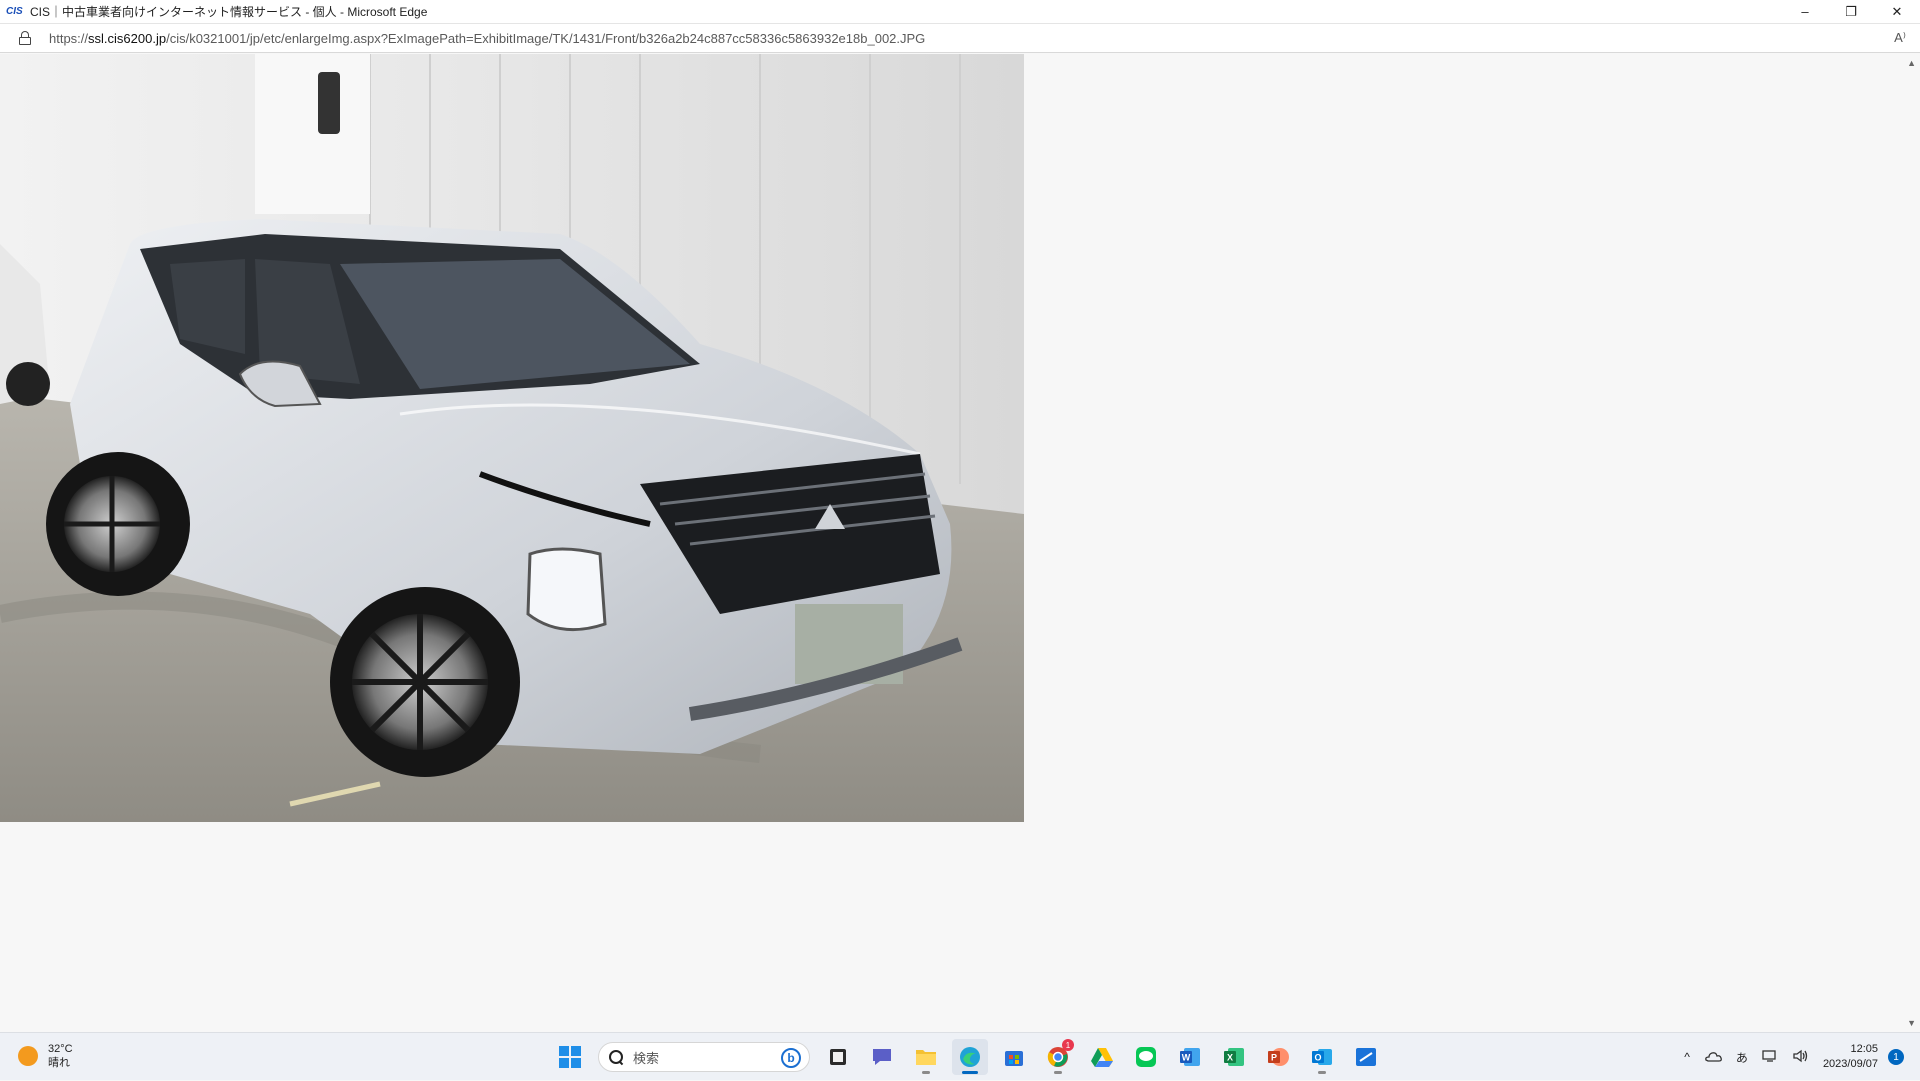  I want to click on system-tray: ^ あ 12:05 2023/09/07 1, so click(1794, 1057).